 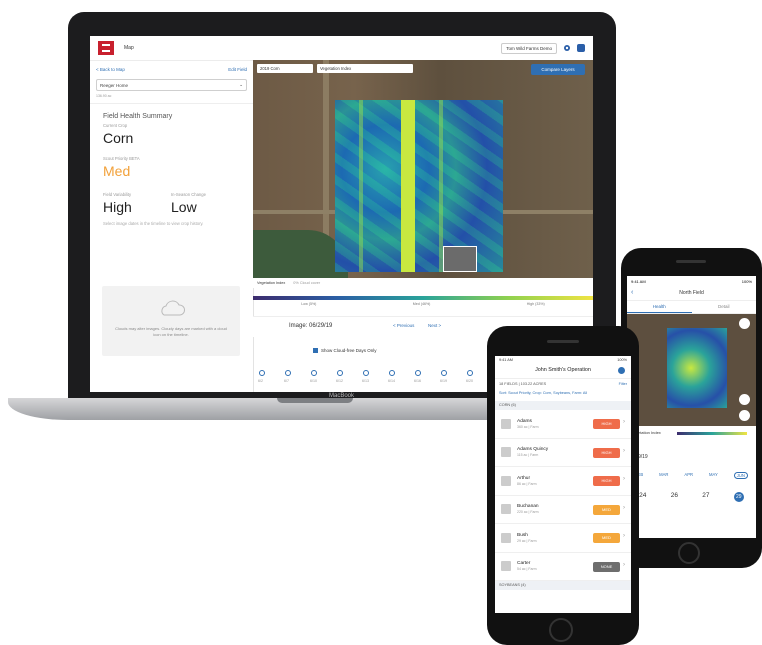 What do you see at coordinates (137, 202) in the screenshot?
I see `field-variability: Field Variability High` at bounding box center [137, 202].